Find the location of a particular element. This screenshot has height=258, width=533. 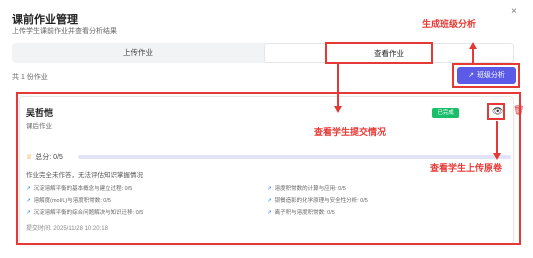

dialog-subtitle: 上传学生课前作业并查看分析结果 is located at coordinates (64, 31).